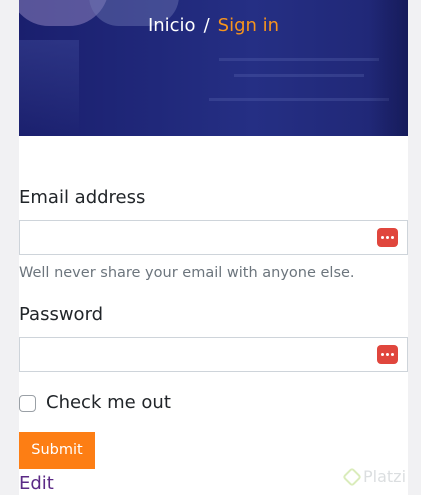 Image resolution: width=421 pixels, height=495 pixels. Describe the element at coordinates (172, 25) in the screenshot. I see `breadcrumb-home-link: Inicio` at that location.